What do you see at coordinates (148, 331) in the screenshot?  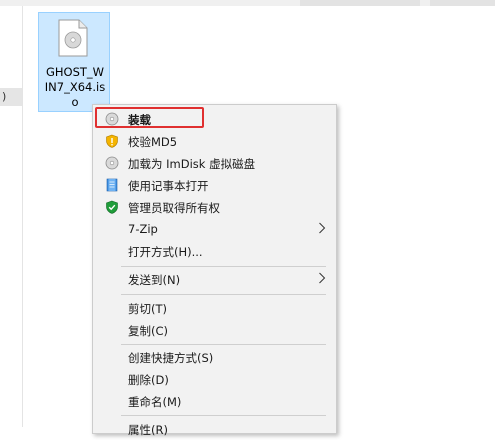 I see `menu-item-label: 复制(C)` at bounding box center [148, 331].